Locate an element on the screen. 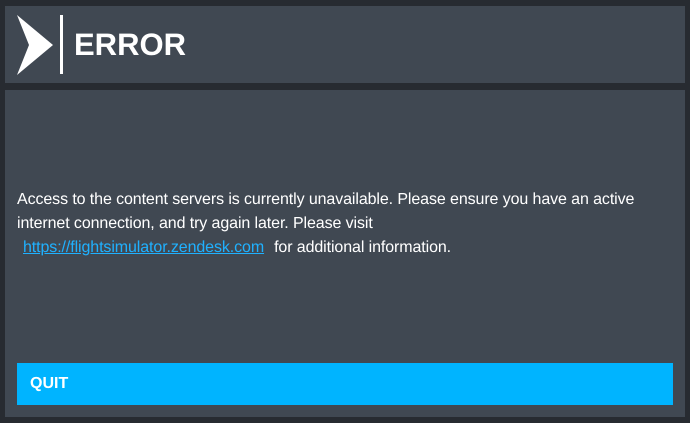 This screenshot has width=690, height=423. support-link: https://flightsimulator.zendesk.com is located at coordinates (143, 247).